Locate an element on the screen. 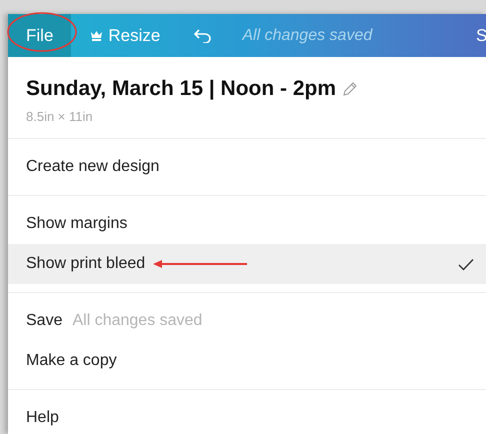  menu-item-label: Show margins is located at coordinates (77, 224).